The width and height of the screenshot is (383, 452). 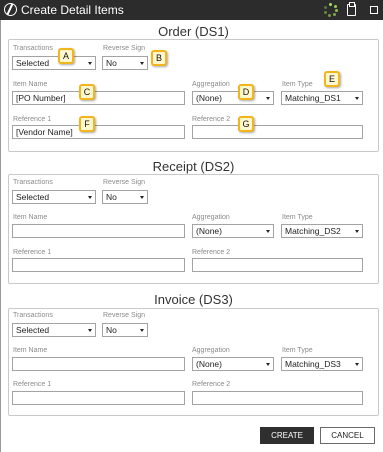 What do you see at coordinates (246, 92) in the screenshot?
I see `callout-d: D` at bounding box center [246, 92].